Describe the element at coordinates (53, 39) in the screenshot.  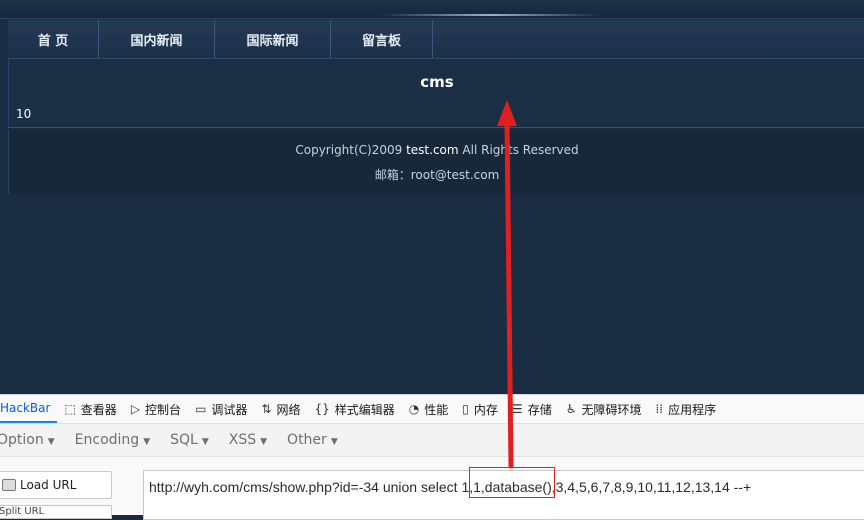
I see `nav-home: 首 页` at that location.